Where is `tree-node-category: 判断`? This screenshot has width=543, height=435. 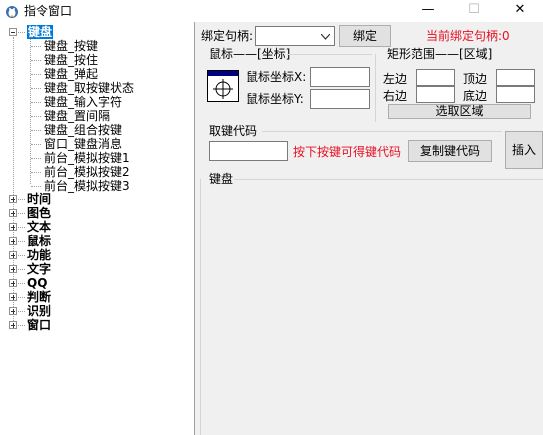 tree-node-category: 判断 is located at coordinates (39, 297).